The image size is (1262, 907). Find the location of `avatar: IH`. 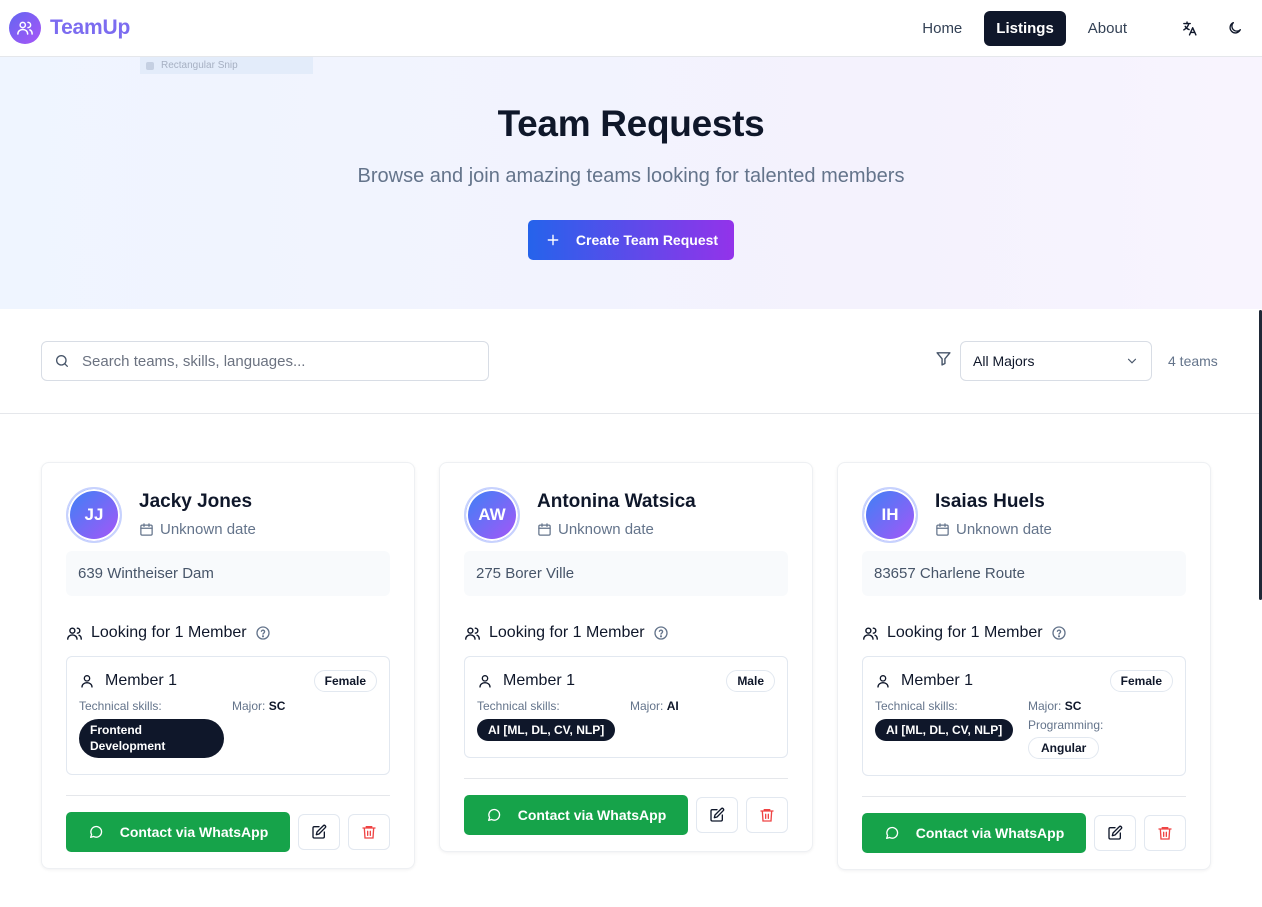

avatar: IH is located at coordinates (890, 515).